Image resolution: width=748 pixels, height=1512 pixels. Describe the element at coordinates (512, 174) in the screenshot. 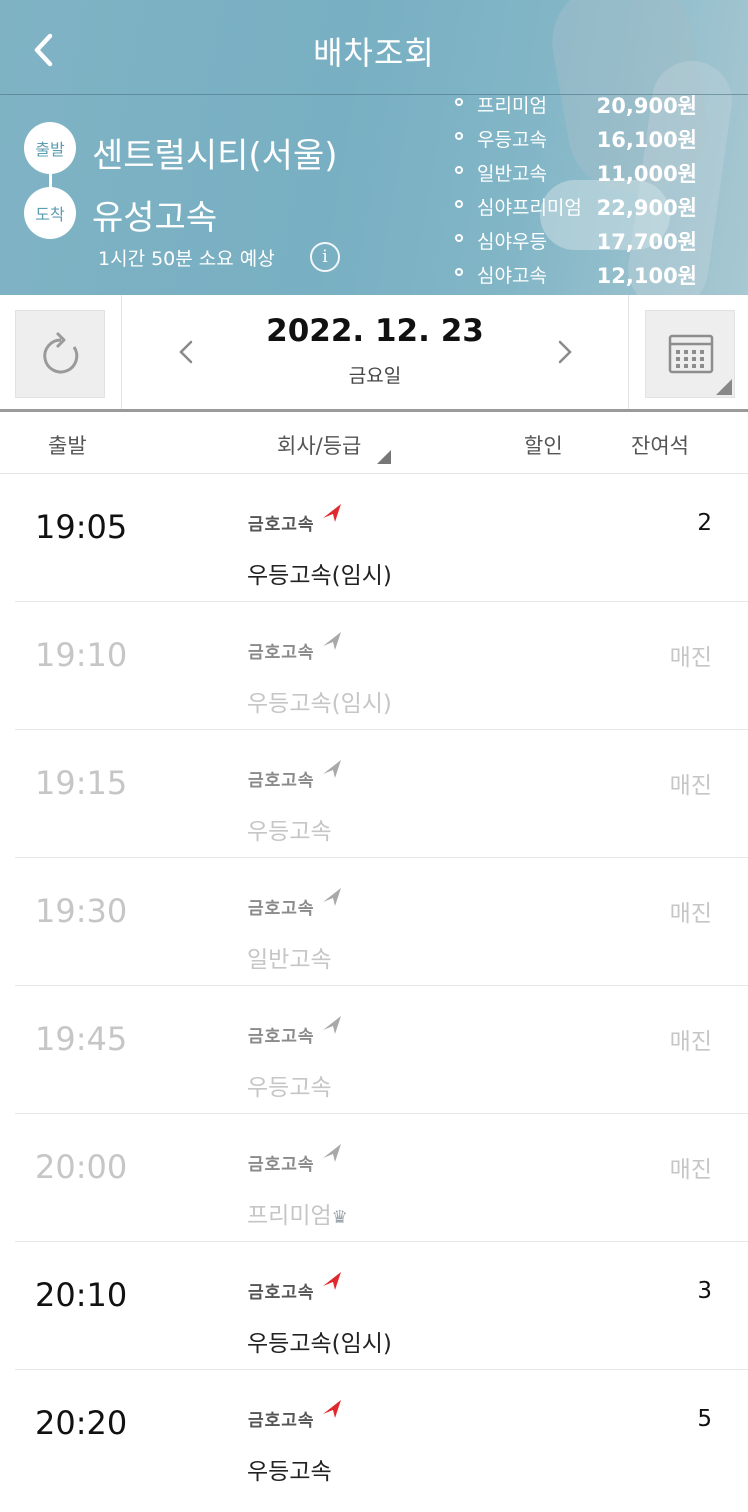

I see `fare-name: 일반고속` at that location.